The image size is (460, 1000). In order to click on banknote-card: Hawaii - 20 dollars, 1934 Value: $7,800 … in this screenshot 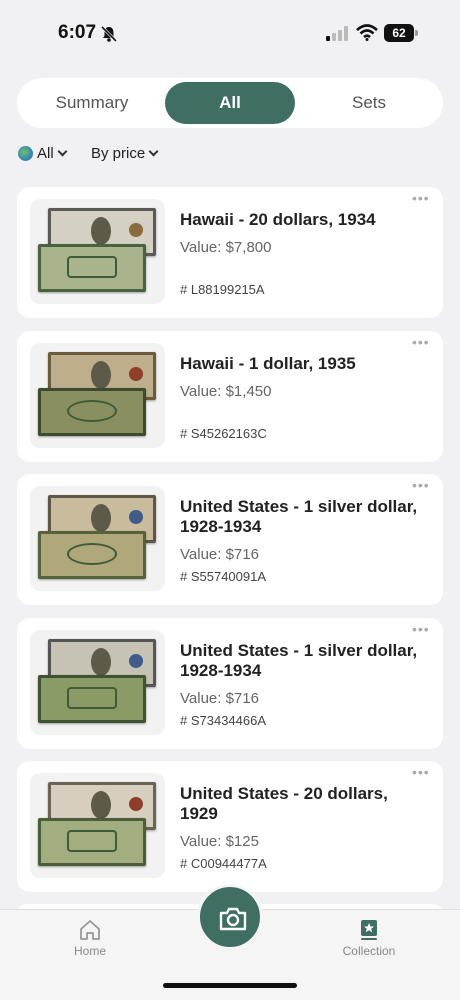, I will do `click(230, 252)`.